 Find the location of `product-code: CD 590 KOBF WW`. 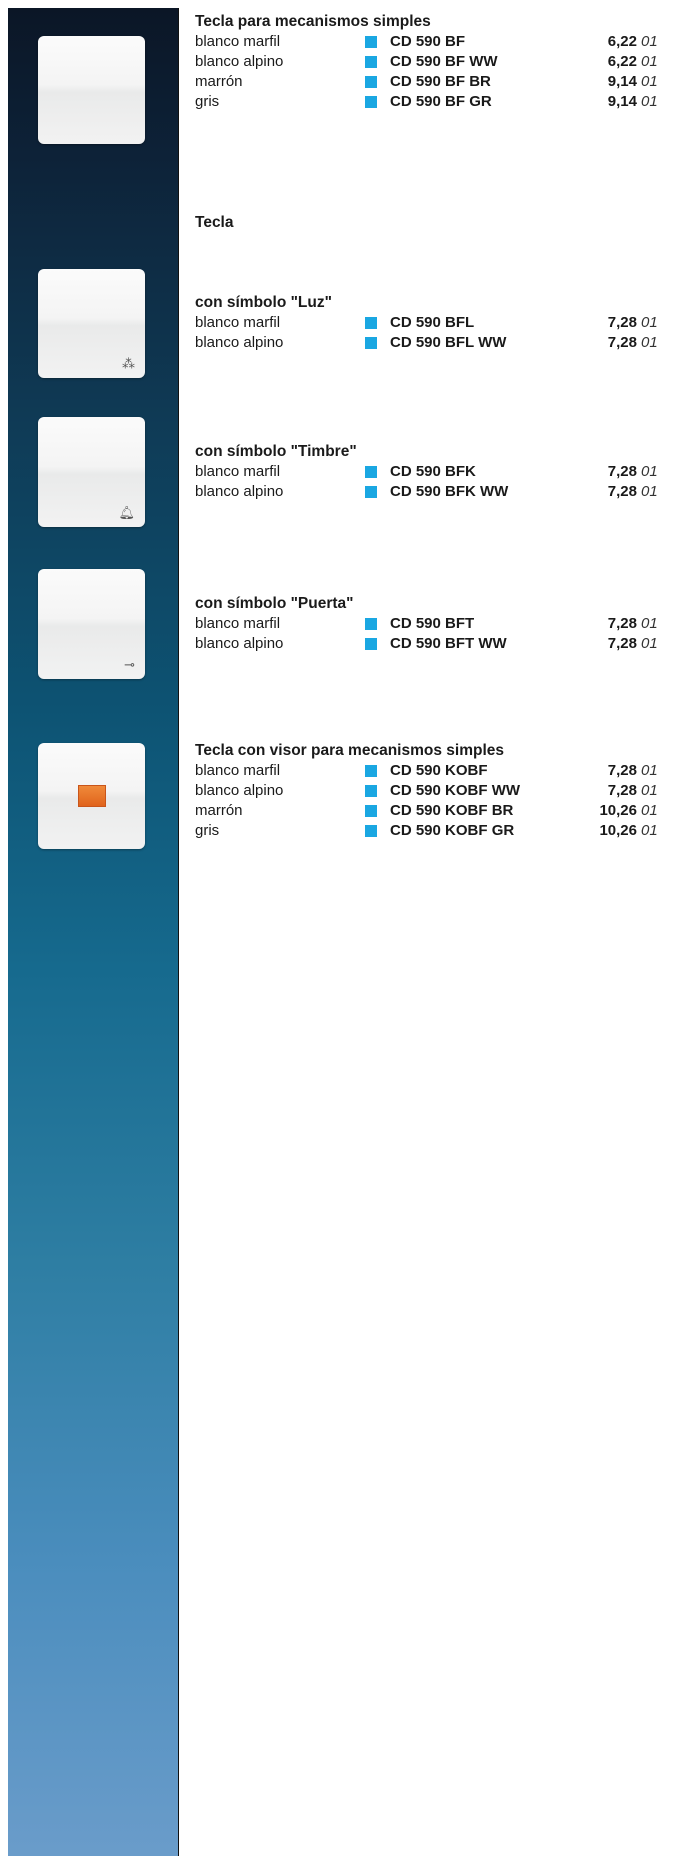

product-code: CD 590 KOBF WW is located at coordinates (455, 790).